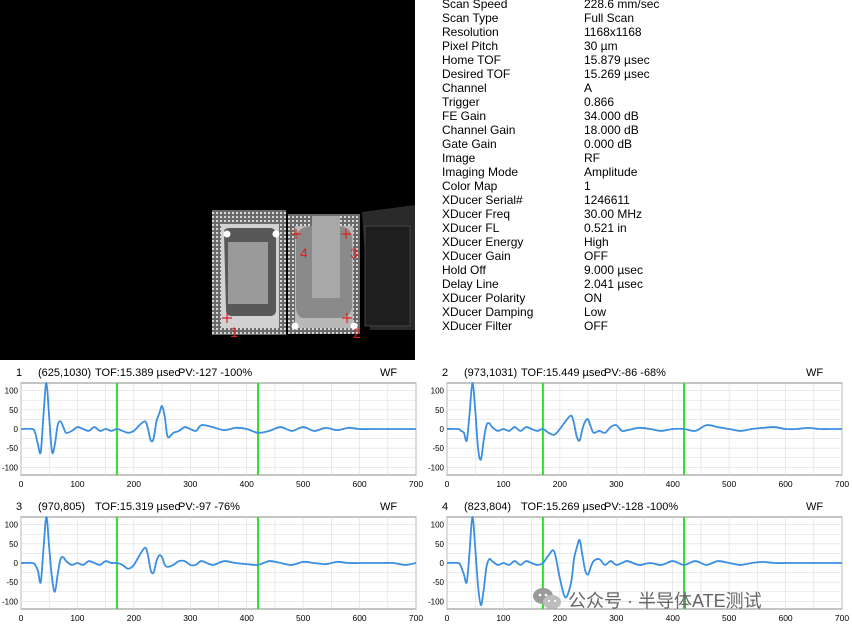 This screenshot has height=634, width=852. Describe the element at coordinates (470, 32) in the screenshot. I see `param-label: Resolution` at that location.